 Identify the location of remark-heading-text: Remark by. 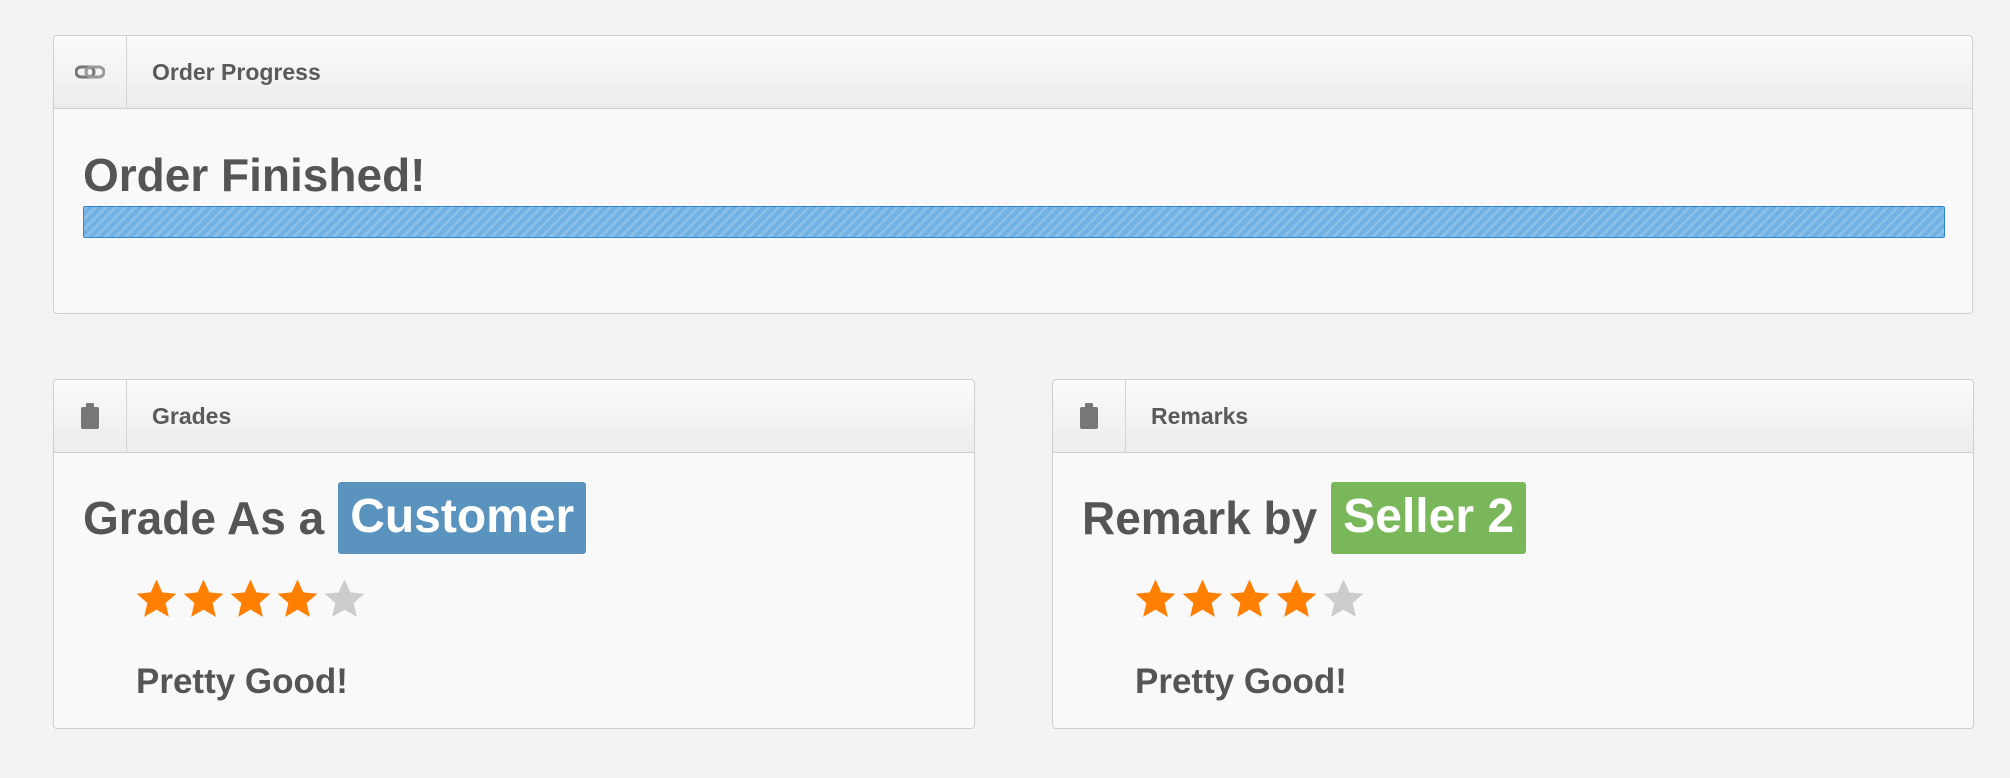
(1200, 518).